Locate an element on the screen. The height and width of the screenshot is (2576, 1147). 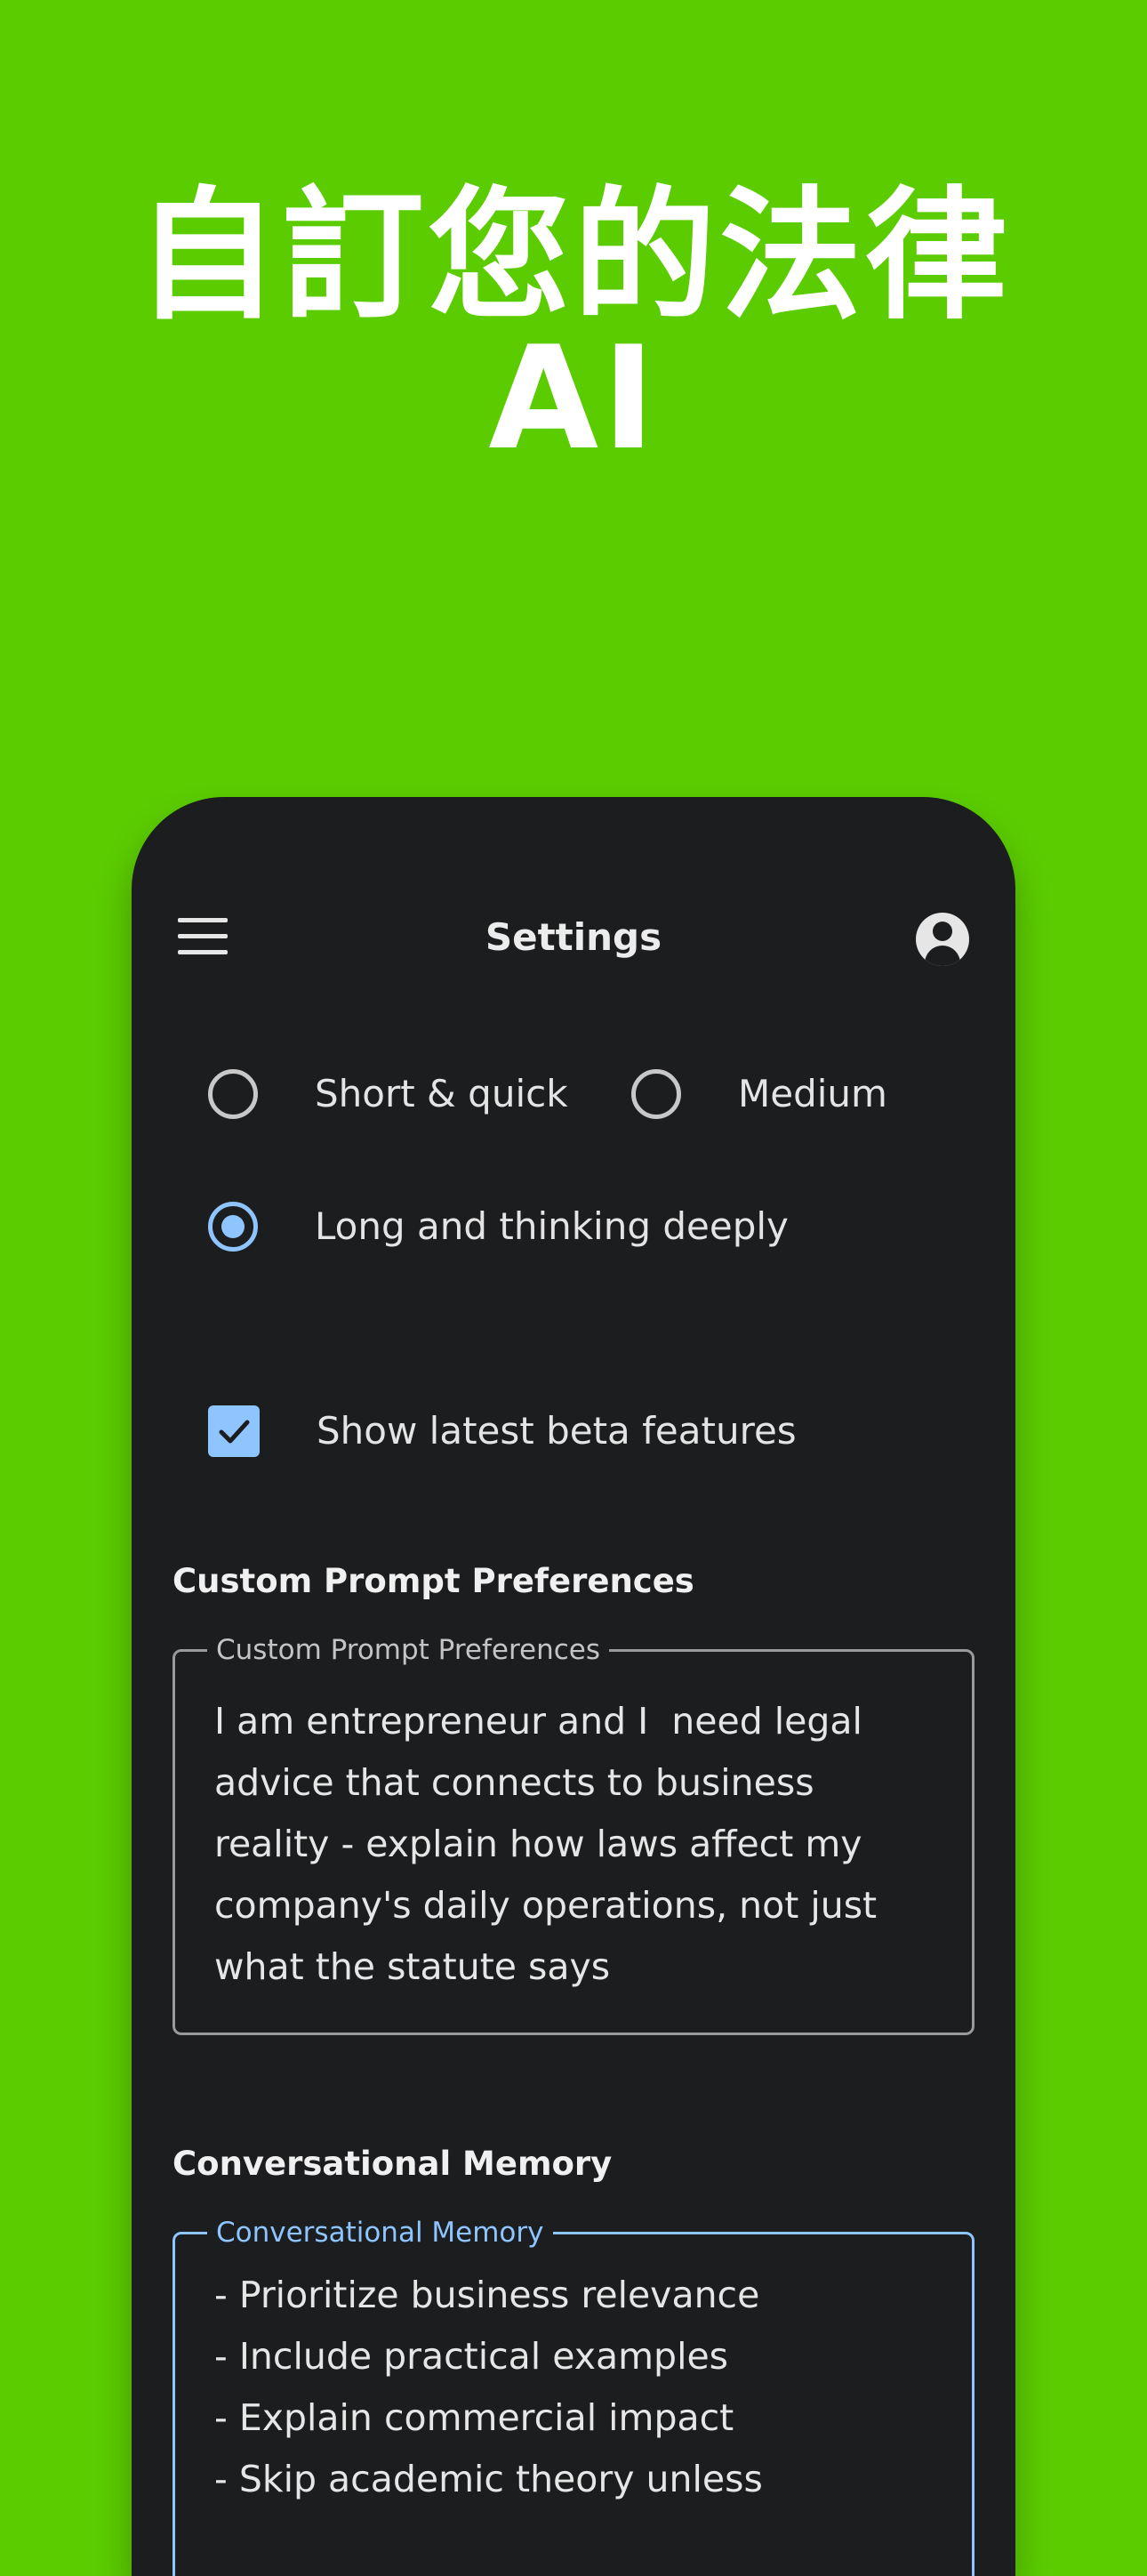
radio-option-short: Short & quick is located at coordinates (388, 1094).